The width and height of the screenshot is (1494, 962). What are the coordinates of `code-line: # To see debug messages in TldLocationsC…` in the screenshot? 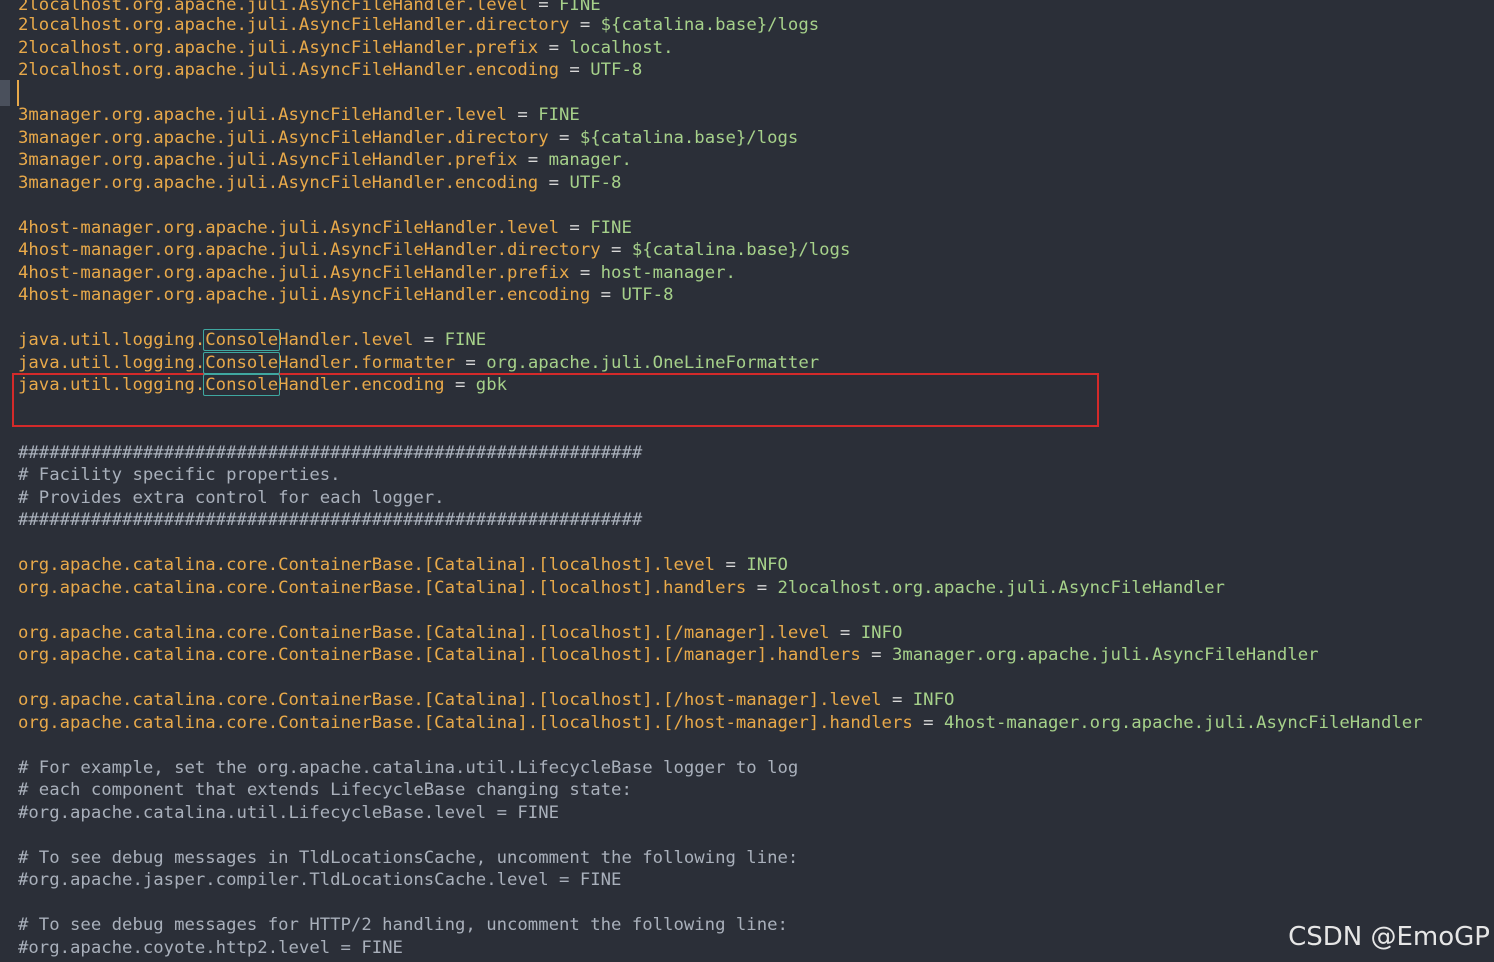 It's located at (408, 858).